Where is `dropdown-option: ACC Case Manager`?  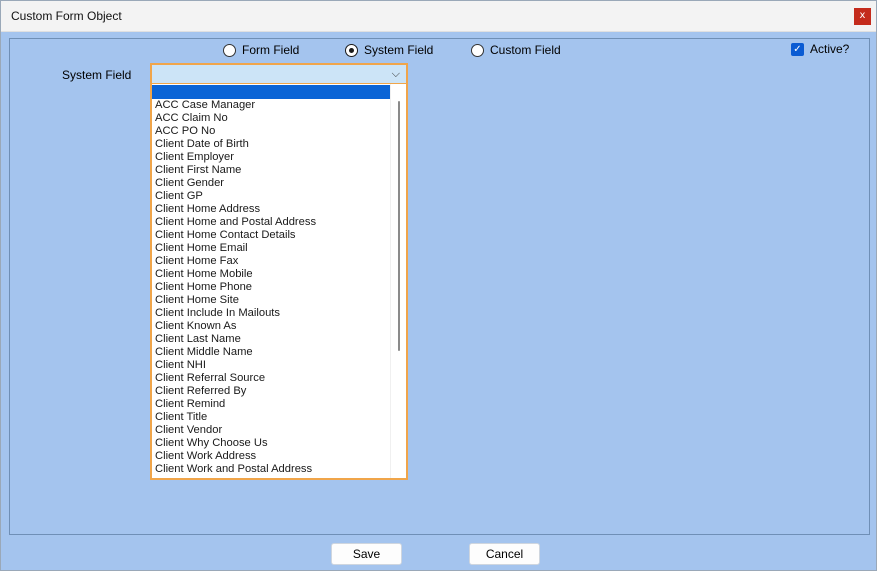
dropdown-option: ACC Case Manager is located at coordinates (273, 105).